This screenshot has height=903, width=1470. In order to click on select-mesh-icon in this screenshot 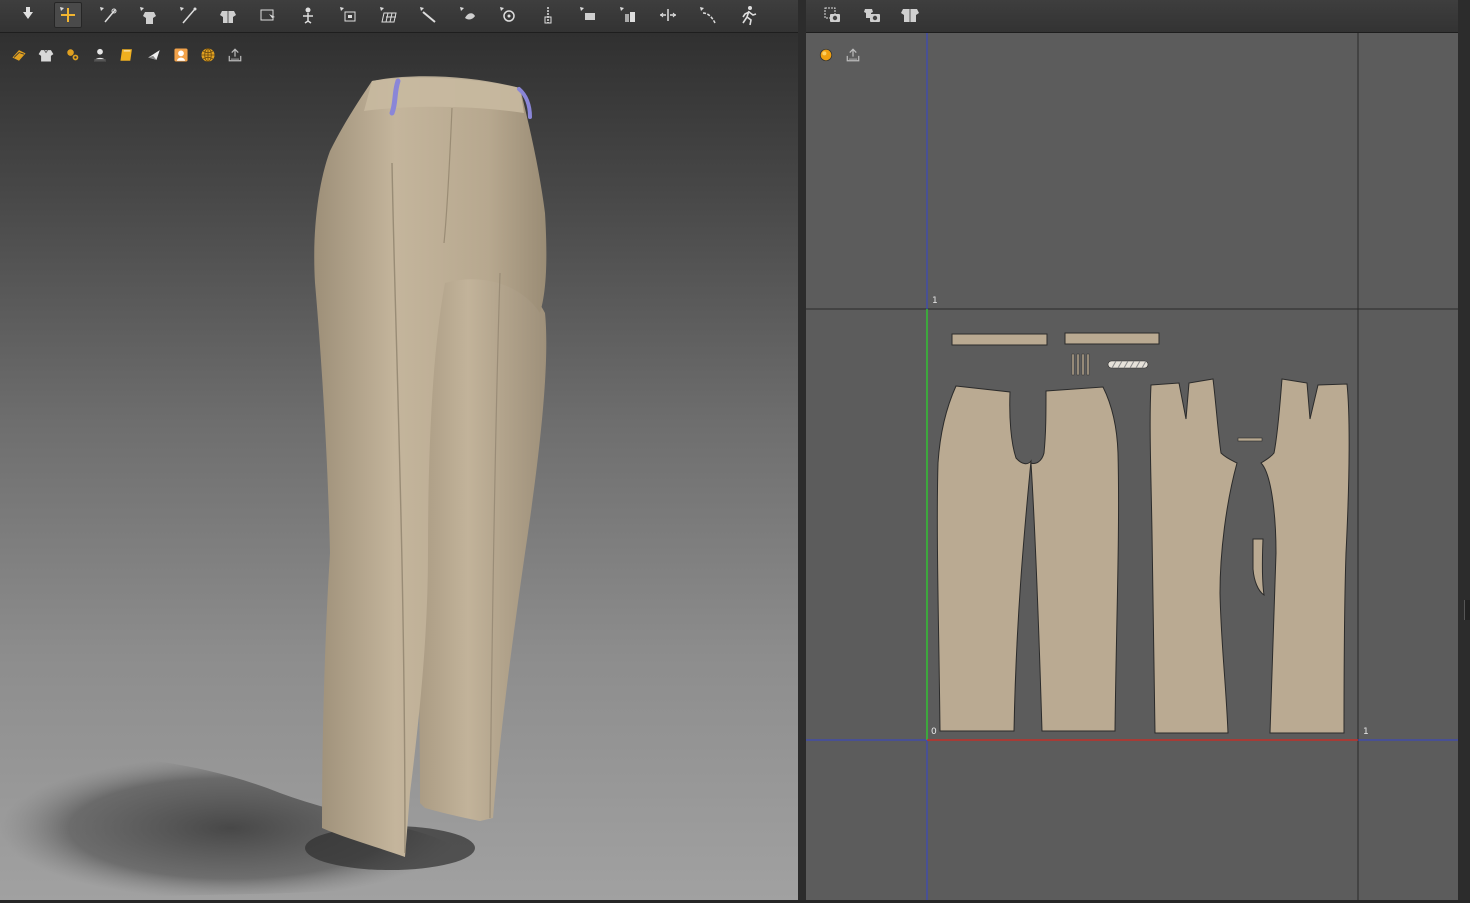, I will do `click(108, 15)`.